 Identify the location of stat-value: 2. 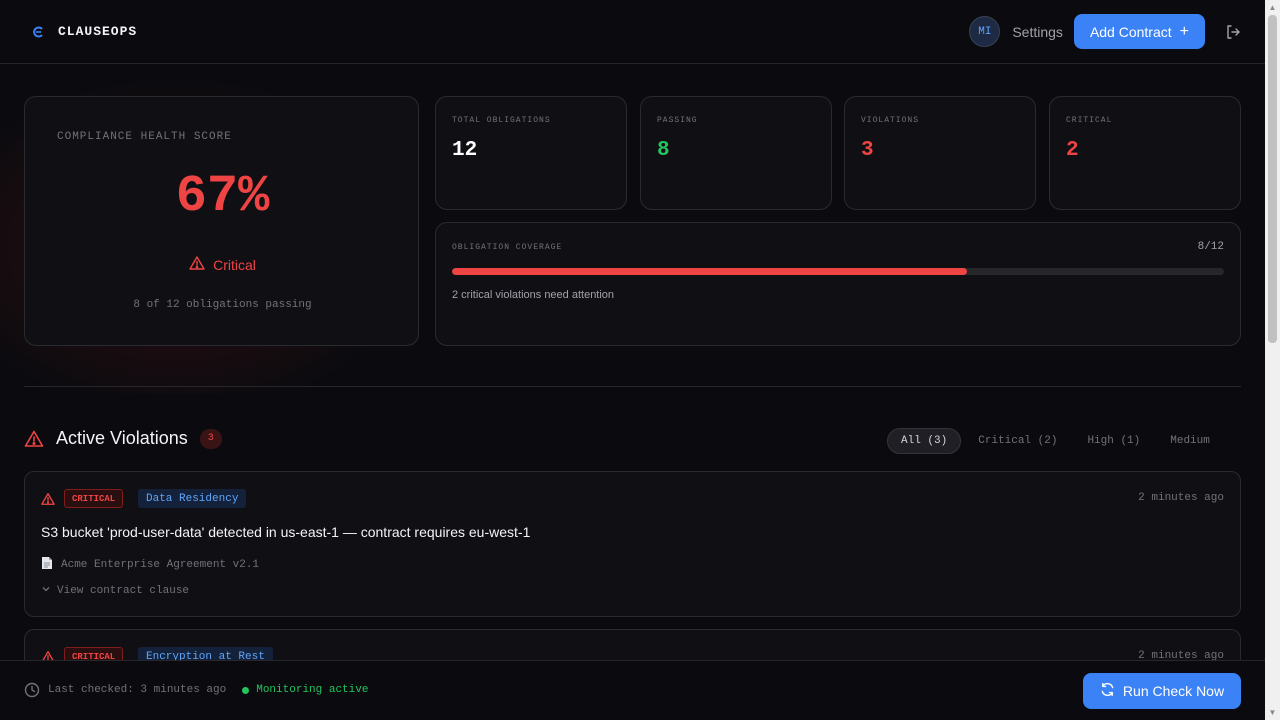
(1072, 150).